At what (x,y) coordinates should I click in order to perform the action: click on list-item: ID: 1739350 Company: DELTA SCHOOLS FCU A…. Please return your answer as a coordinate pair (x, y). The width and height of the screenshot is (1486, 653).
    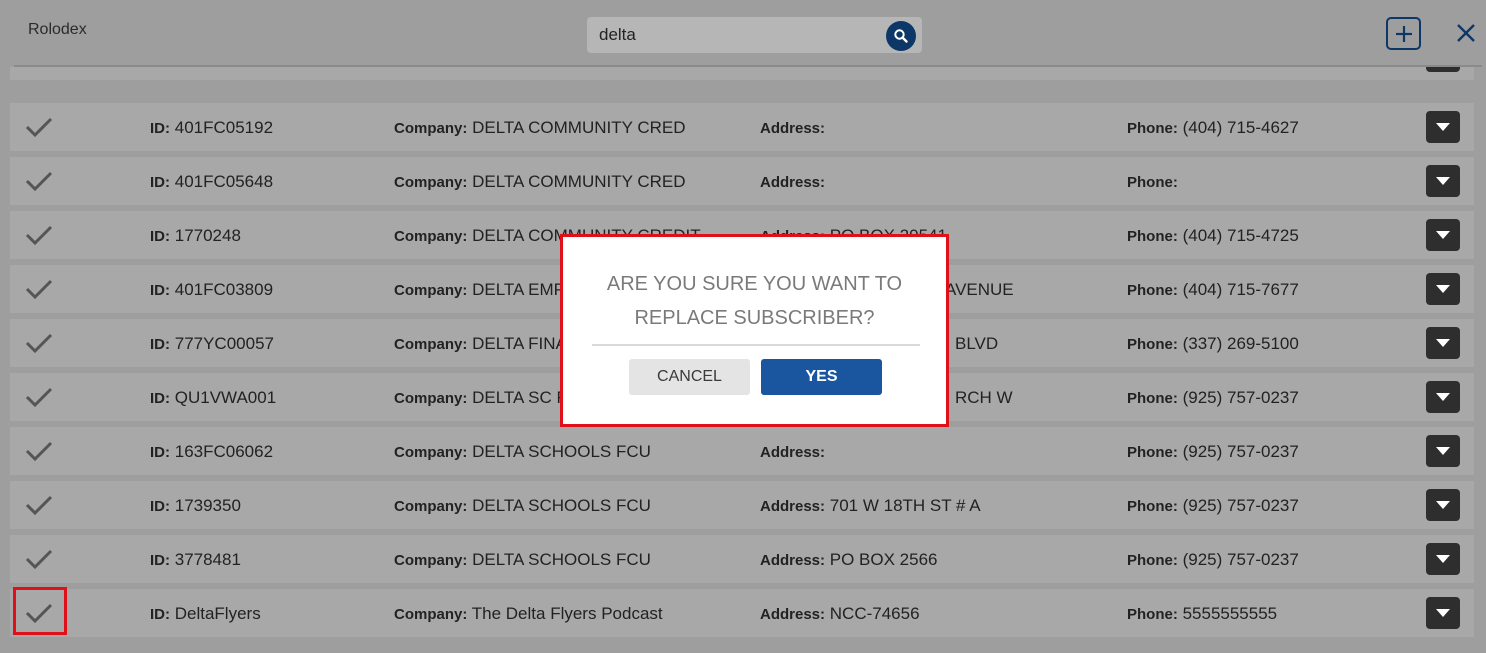
    Looking at the image, I should click on (742, 505).